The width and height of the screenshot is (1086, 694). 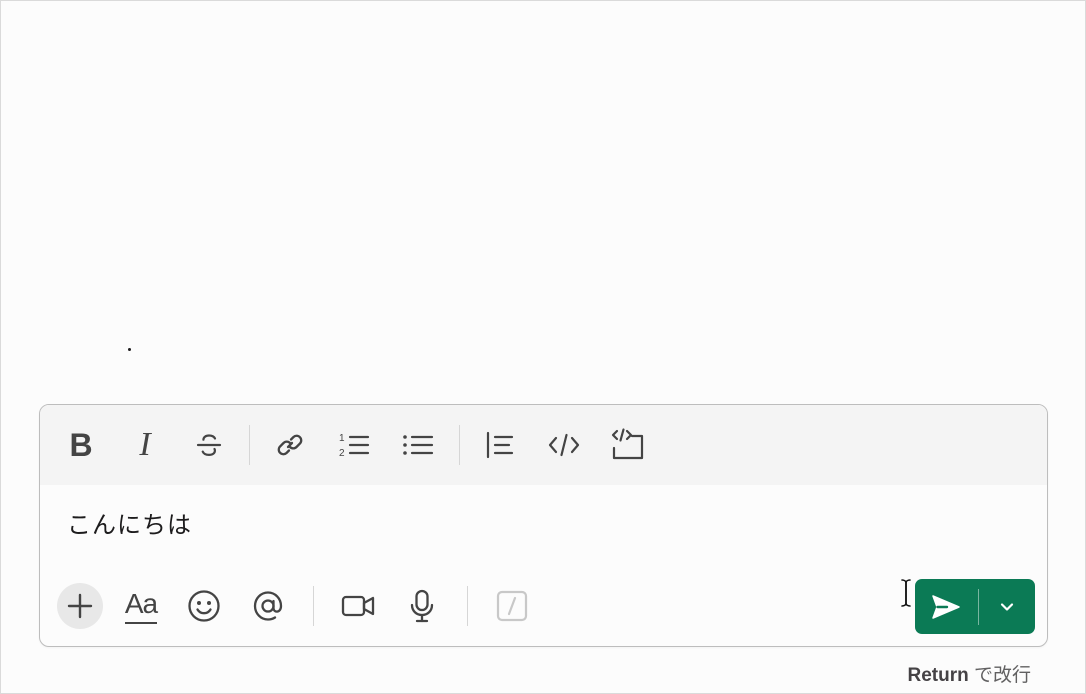 I want to click on code-button, so click(x=564, y=445).